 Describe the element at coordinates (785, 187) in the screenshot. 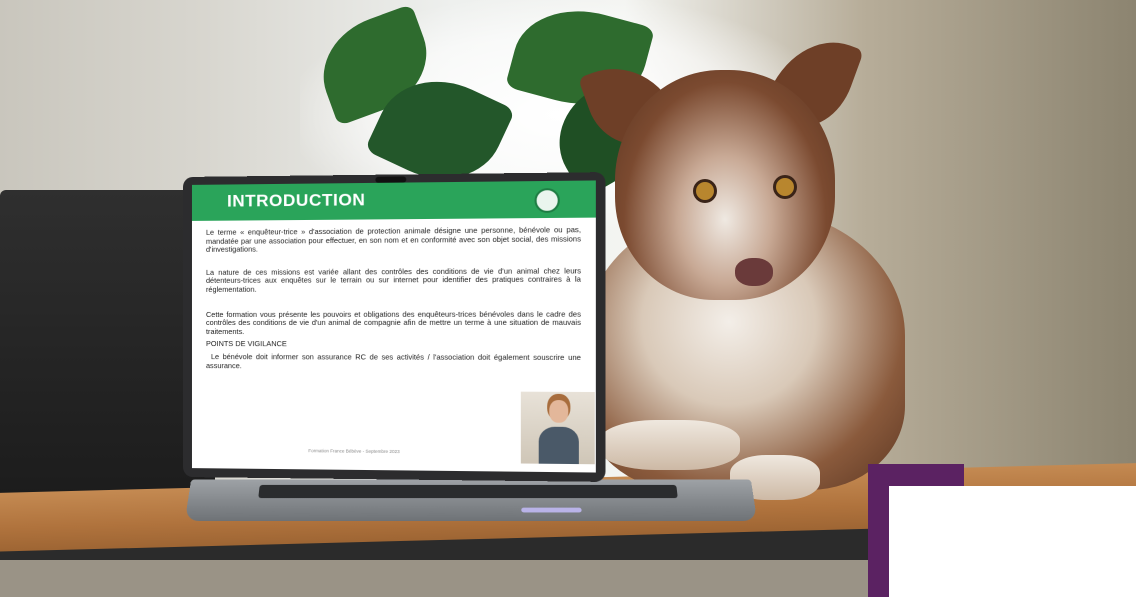

I see `dog-eye-right` at that location.